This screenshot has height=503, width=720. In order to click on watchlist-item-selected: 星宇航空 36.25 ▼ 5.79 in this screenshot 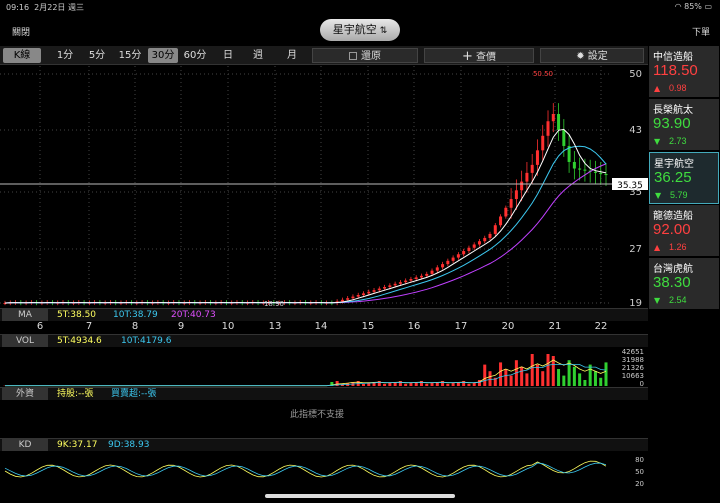, I will do `click(684, 178)`.